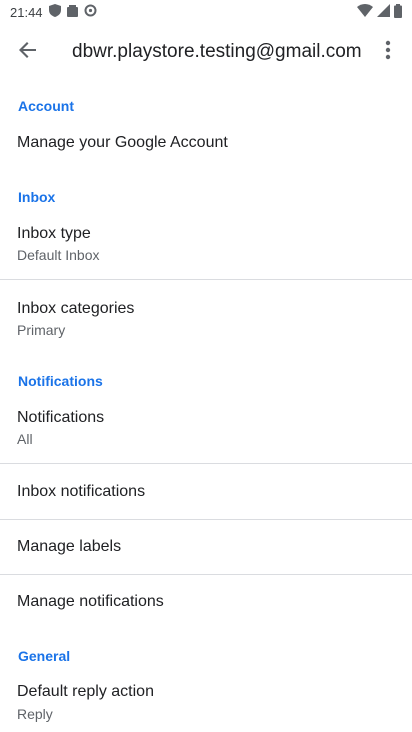 This screenshot has height=732, width=412. What do you see at coordinates (206, 12) in the screenshot?
I see `status-bar: 21:44` at bounding box center [206, 12].